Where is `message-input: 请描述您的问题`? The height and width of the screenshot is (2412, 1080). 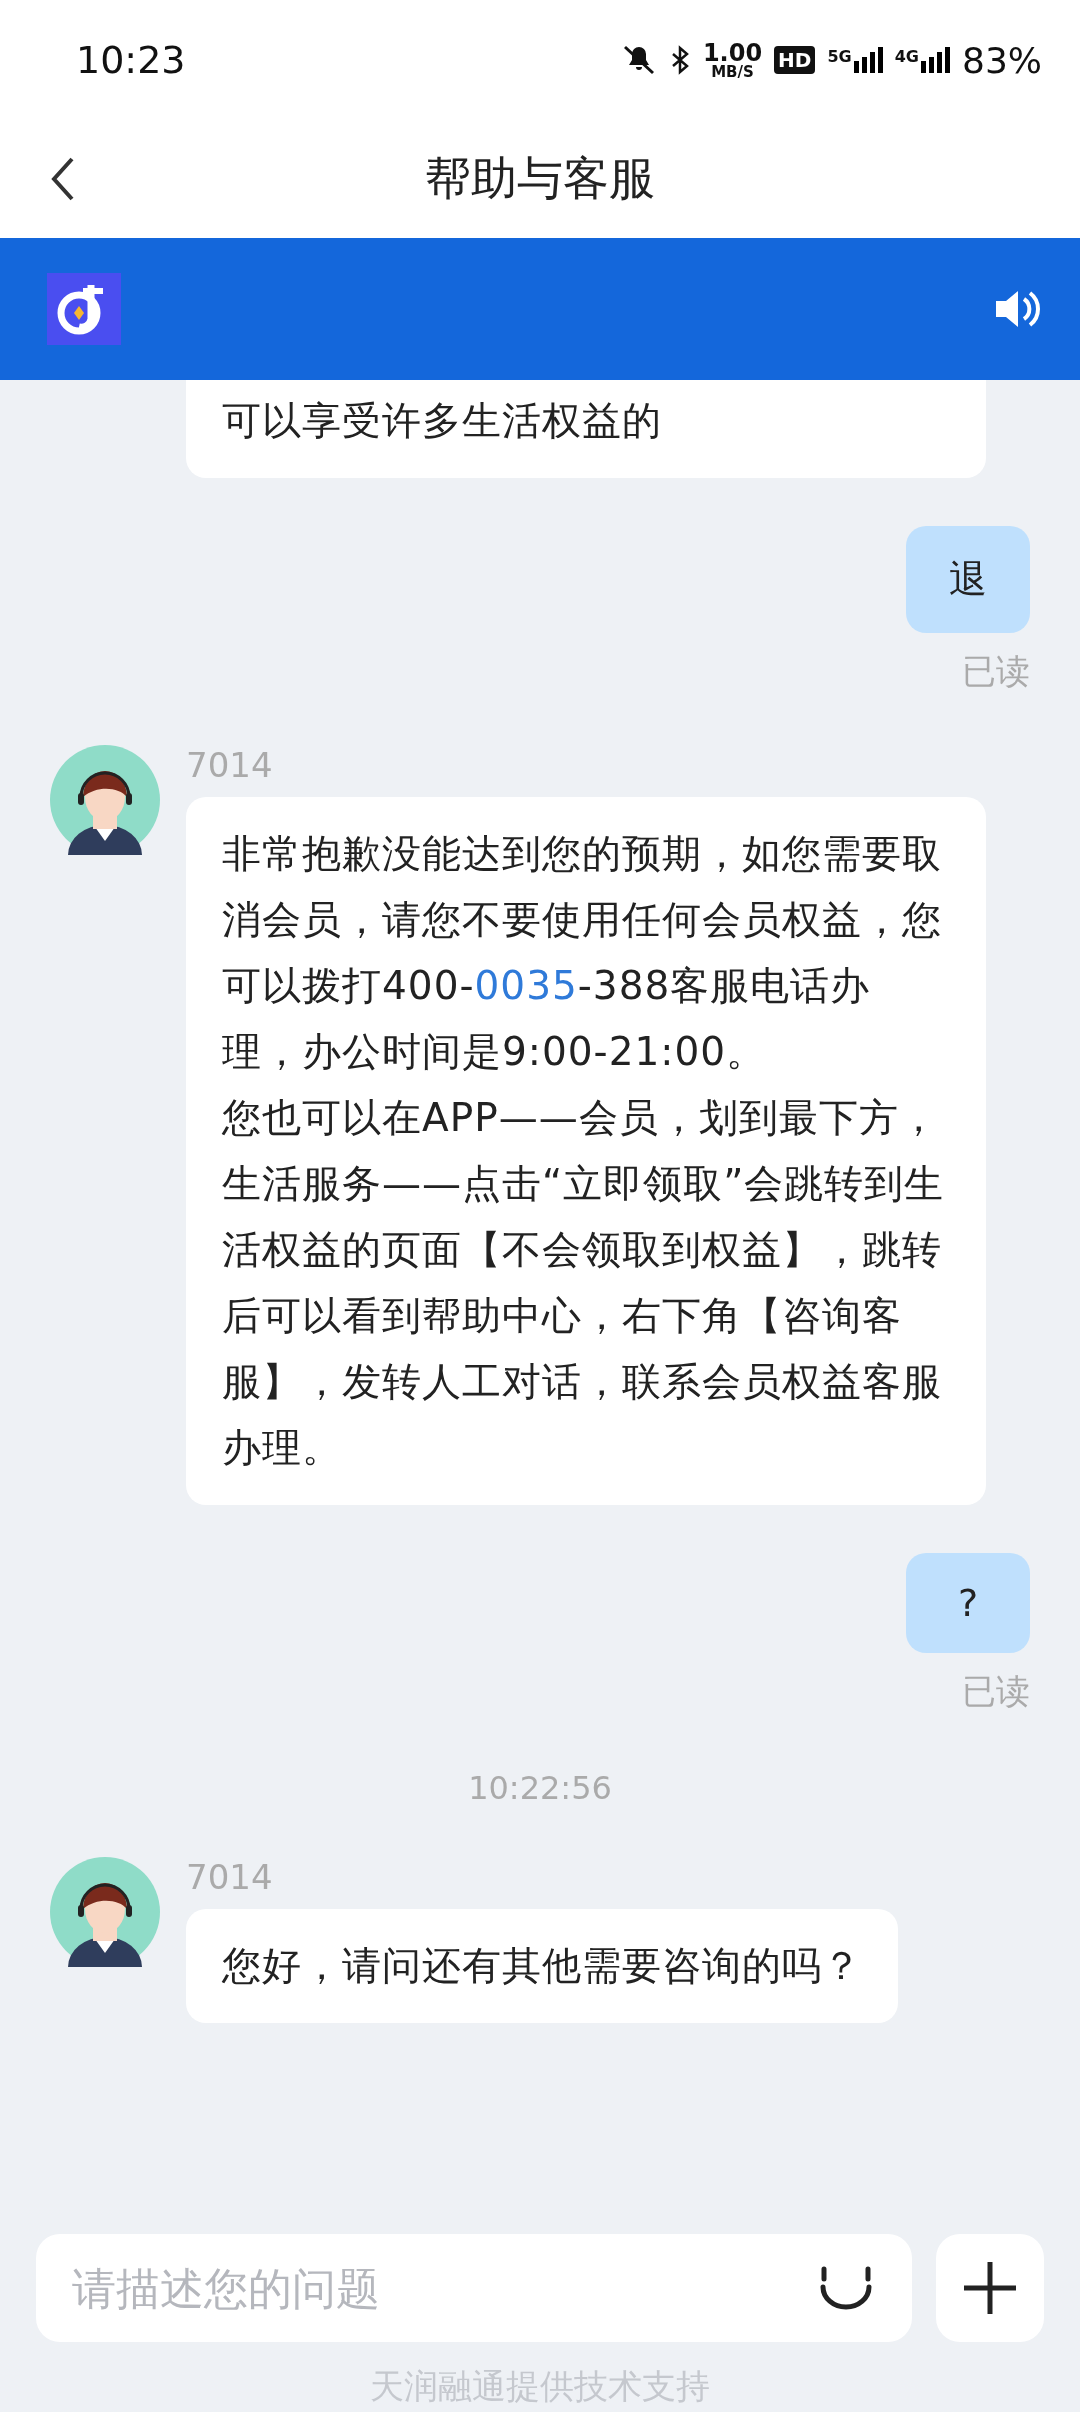
message-input: 请描述您的问题 is located at coordinates (474, 2288).